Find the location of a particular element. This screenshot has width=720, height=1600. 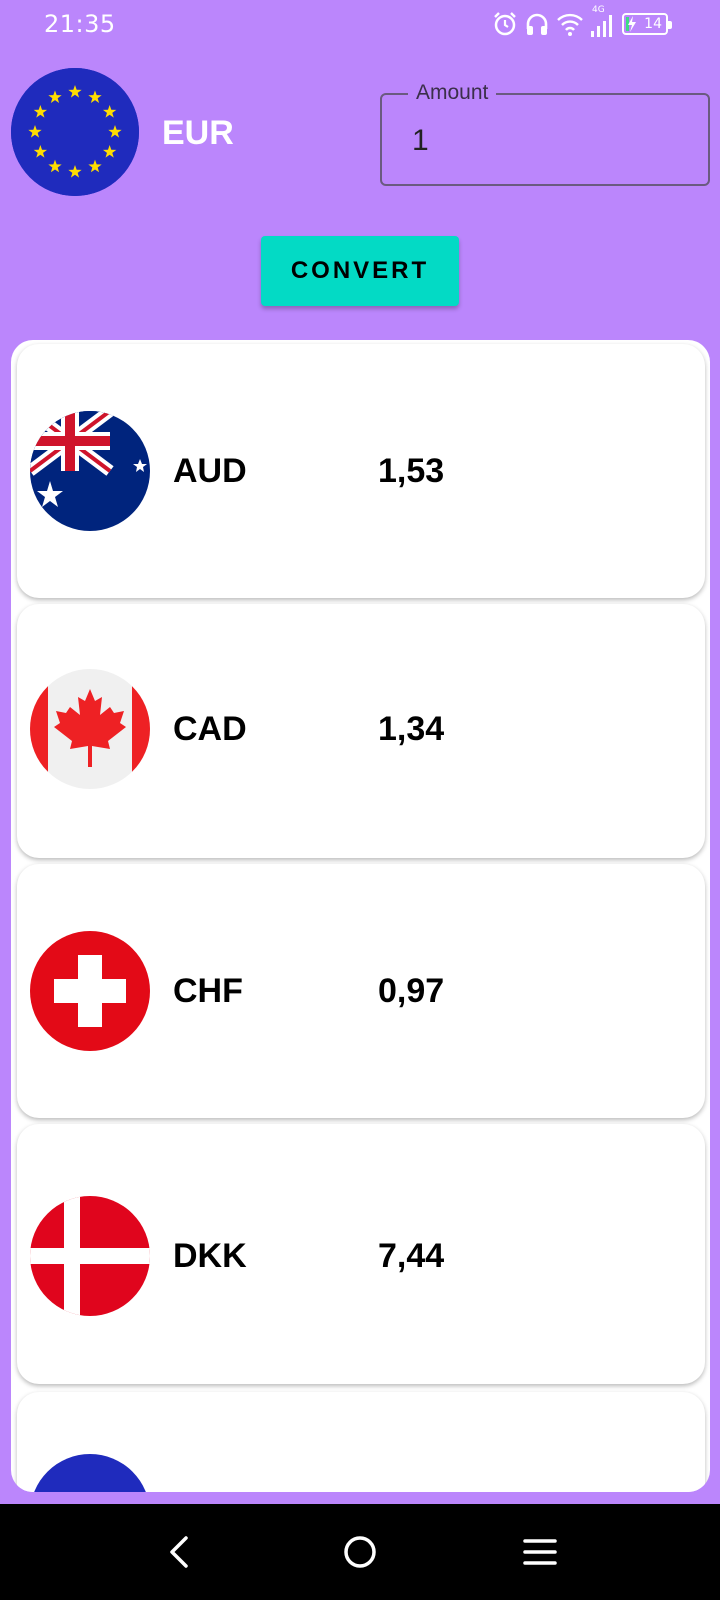

navigation-bar is located at coordinates (360, 1552).